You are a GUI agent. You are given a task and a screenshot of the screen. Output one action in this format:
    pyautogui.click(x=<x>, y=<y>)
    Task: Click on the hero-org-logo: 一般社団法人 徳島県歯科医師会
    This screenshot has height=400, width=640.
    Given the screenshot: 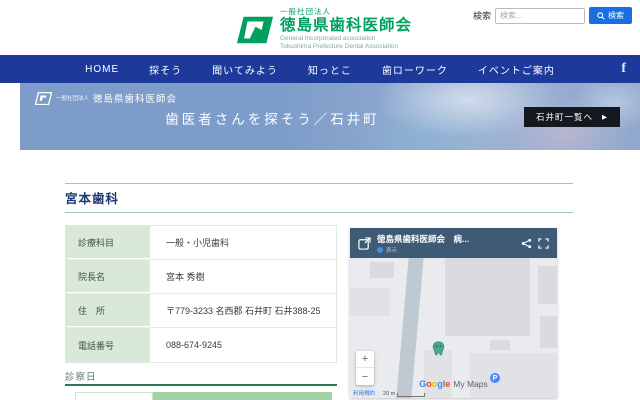 What is the action you would take?
    pyautogui.click(x=106, y=98)
    